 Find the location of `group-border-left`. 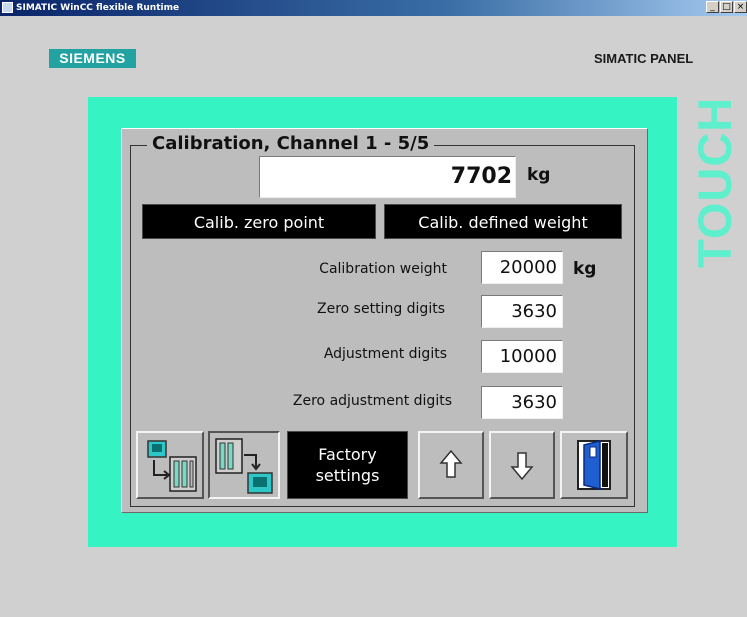

group-border-left is located at coordinates (130, 326).